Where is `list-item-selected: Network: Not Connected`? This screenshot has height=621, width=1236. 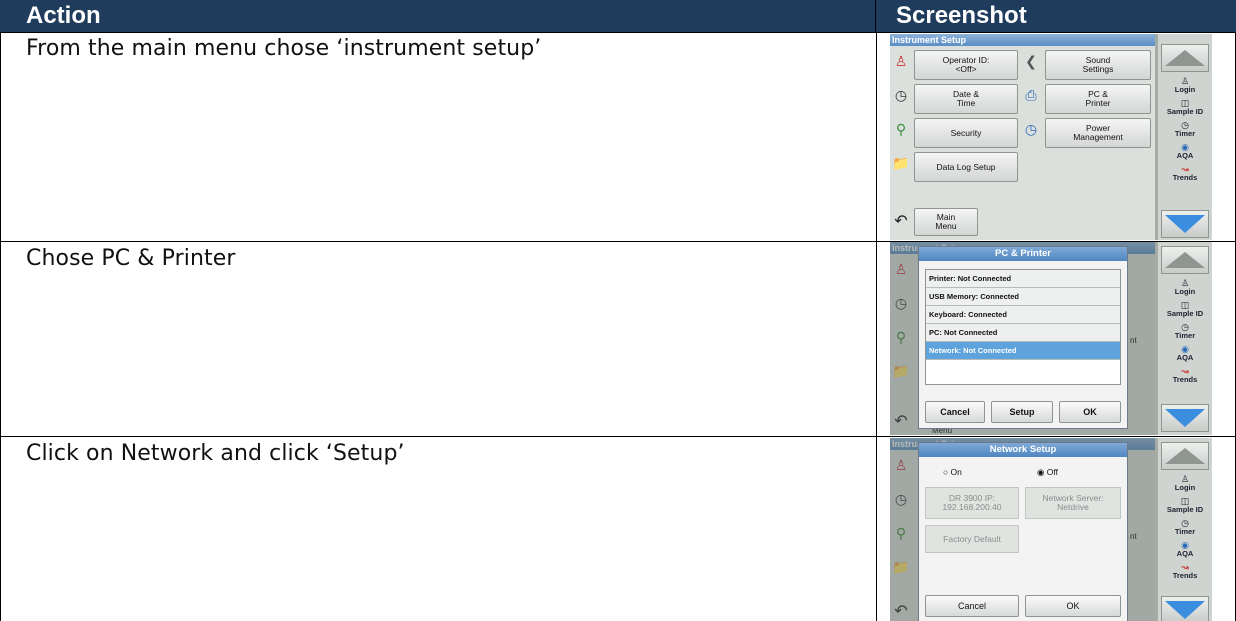
list-item-selected: Network: Not Connected is located at coordinates (1023, 351).